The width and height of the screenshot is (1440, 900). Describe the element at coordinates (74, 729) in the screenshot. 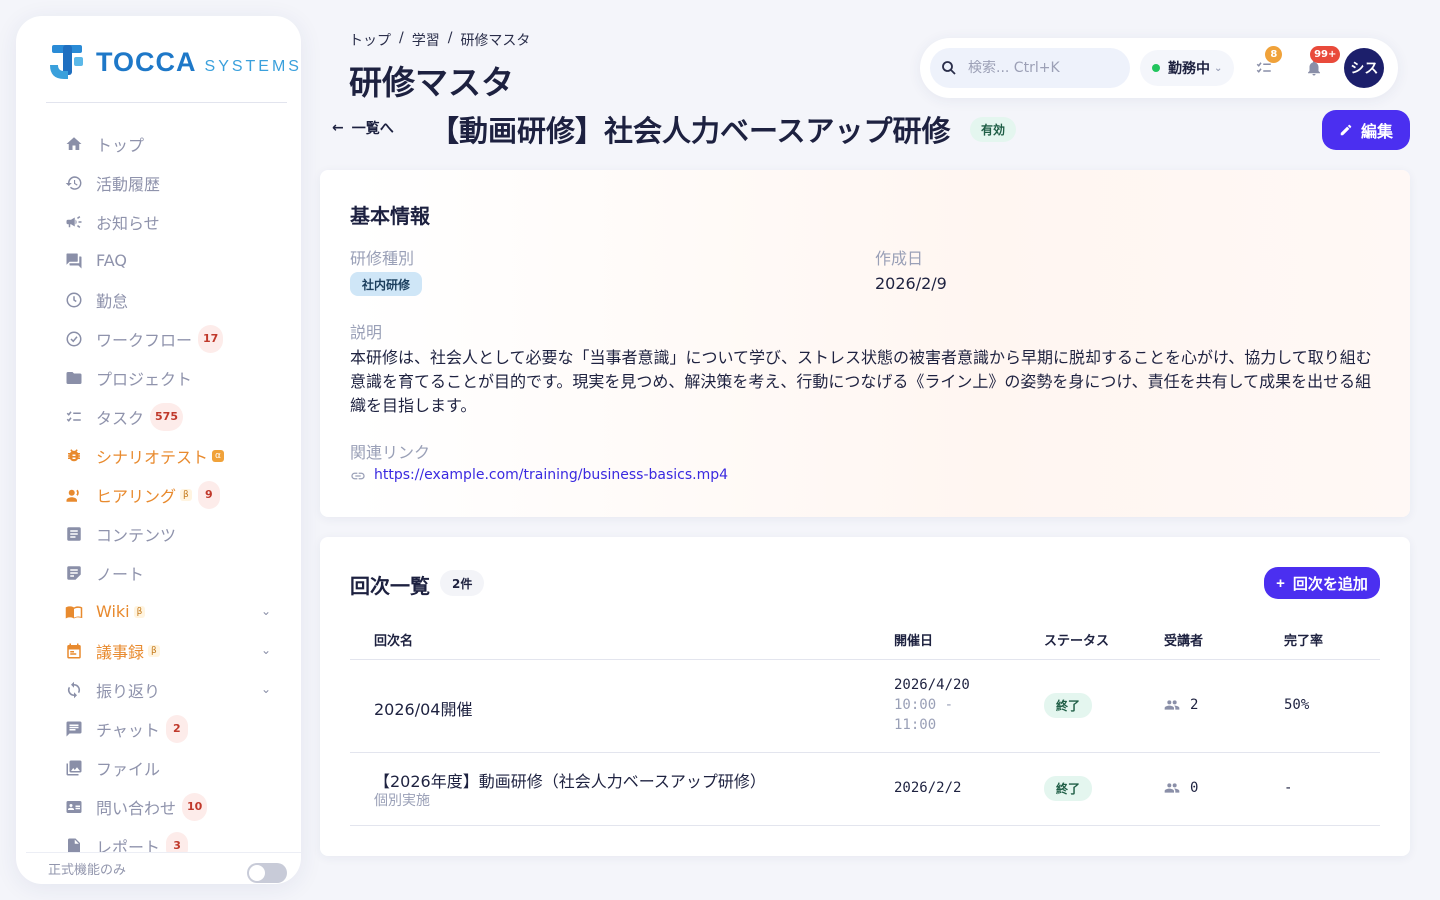

I see `chat-icon` at that location.